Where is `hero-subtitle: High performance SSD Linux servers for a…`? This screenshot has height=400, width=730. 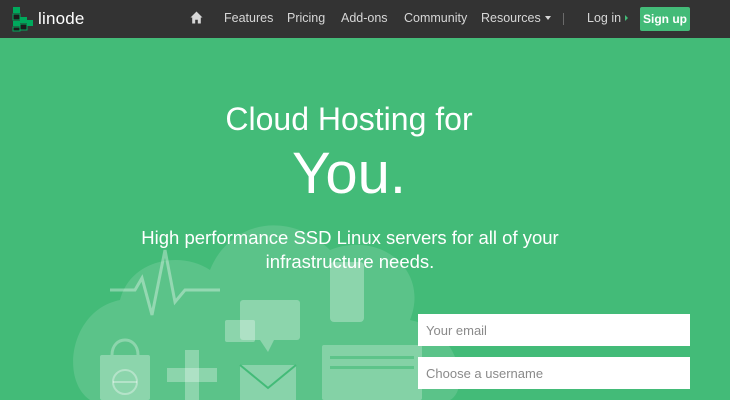
hero-subtitle: High performance SSD Linux servers for a… is located at coordinates (350, 250).